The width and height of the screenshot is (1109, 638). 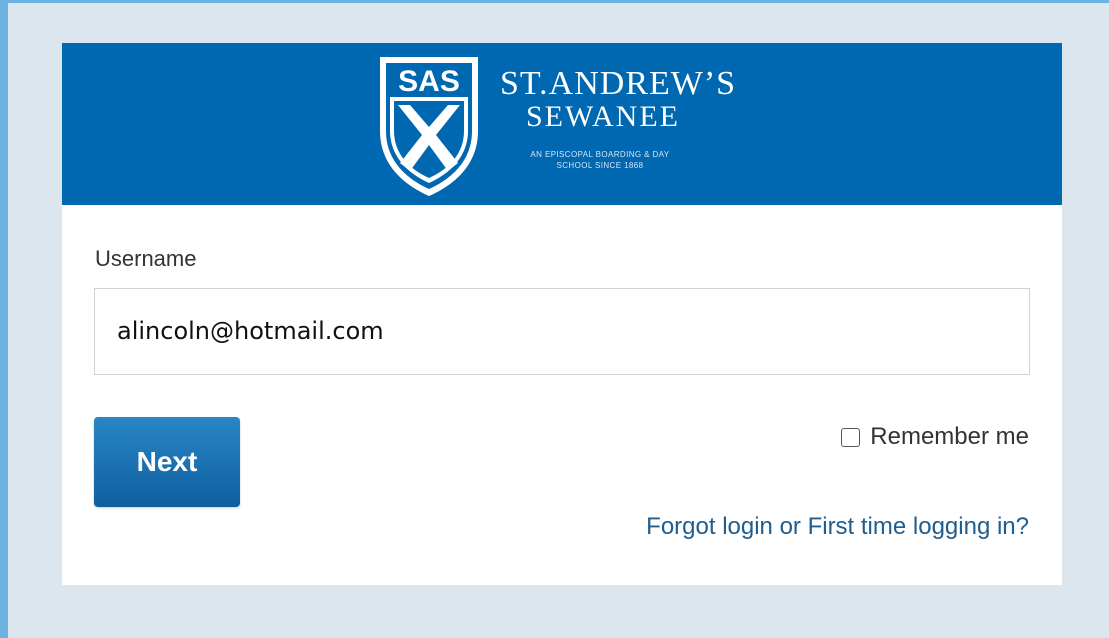 I want to click on next-button: Next, so click(x=167, y=462).